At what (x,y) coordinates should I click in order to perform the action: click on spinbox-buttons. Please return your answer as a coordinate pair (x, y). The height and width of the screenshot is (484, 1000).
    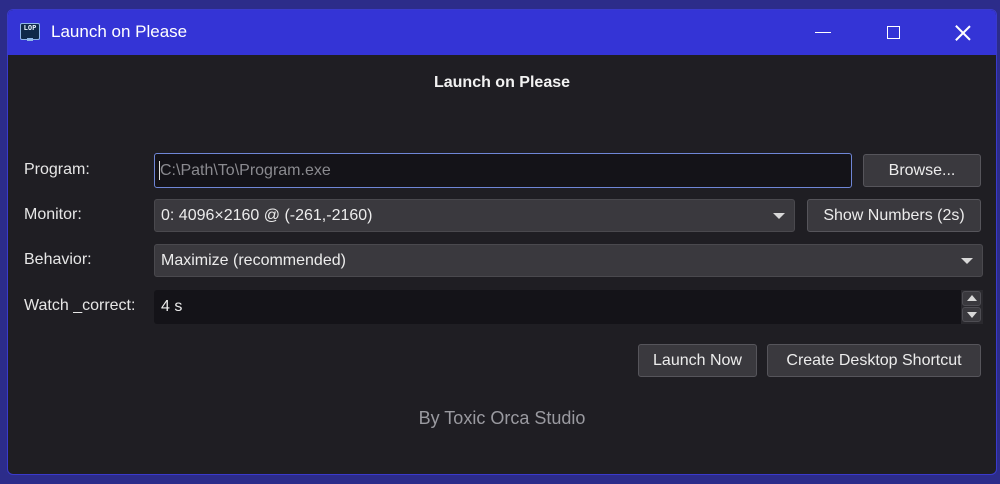
    Looking at the image, I should click on (972, 307).